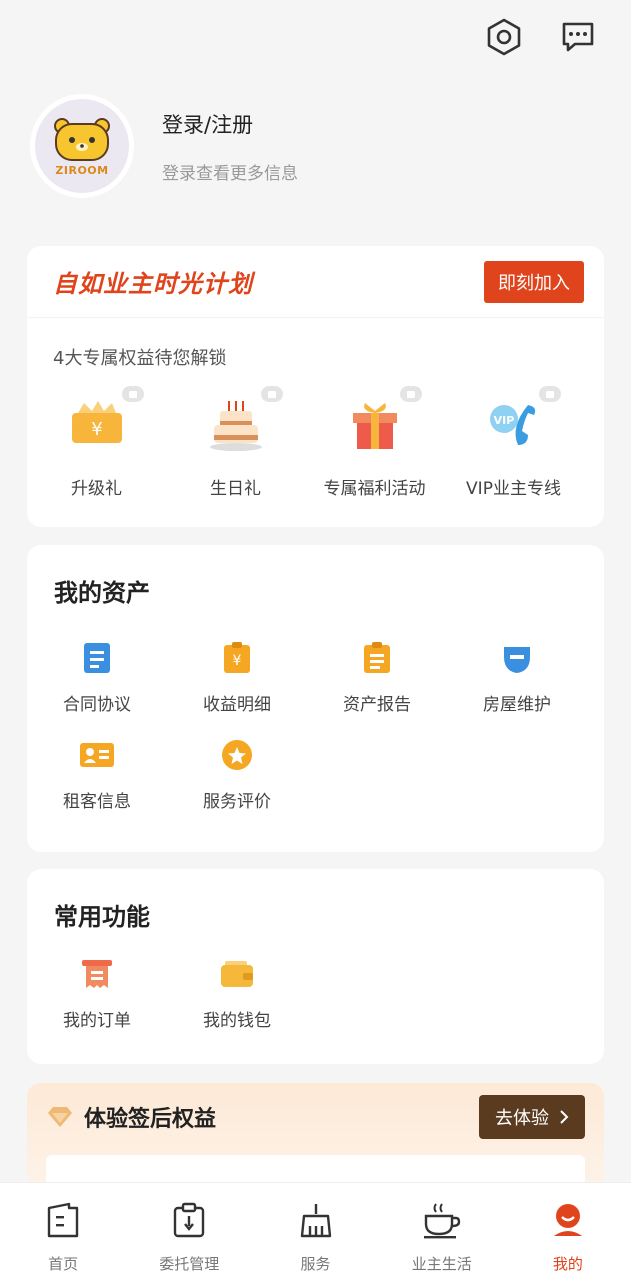  What do you see at coordinates (237, 974) in the screenshot?
I see `wallet-icon` at bounding box center [237, 974].